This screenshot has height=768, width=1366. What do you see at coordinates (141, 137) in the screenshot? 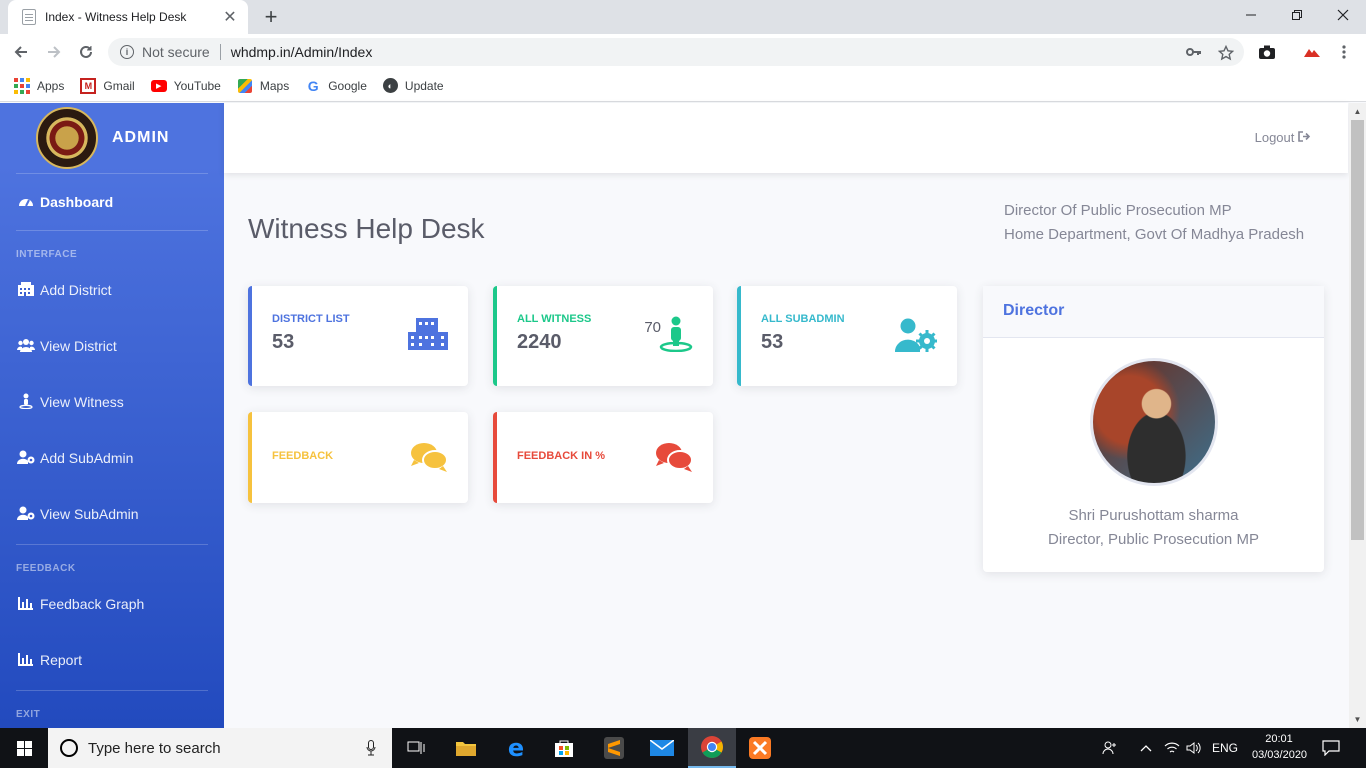
I see `brand-text: ADMIN` at bounding box center [141, 137].